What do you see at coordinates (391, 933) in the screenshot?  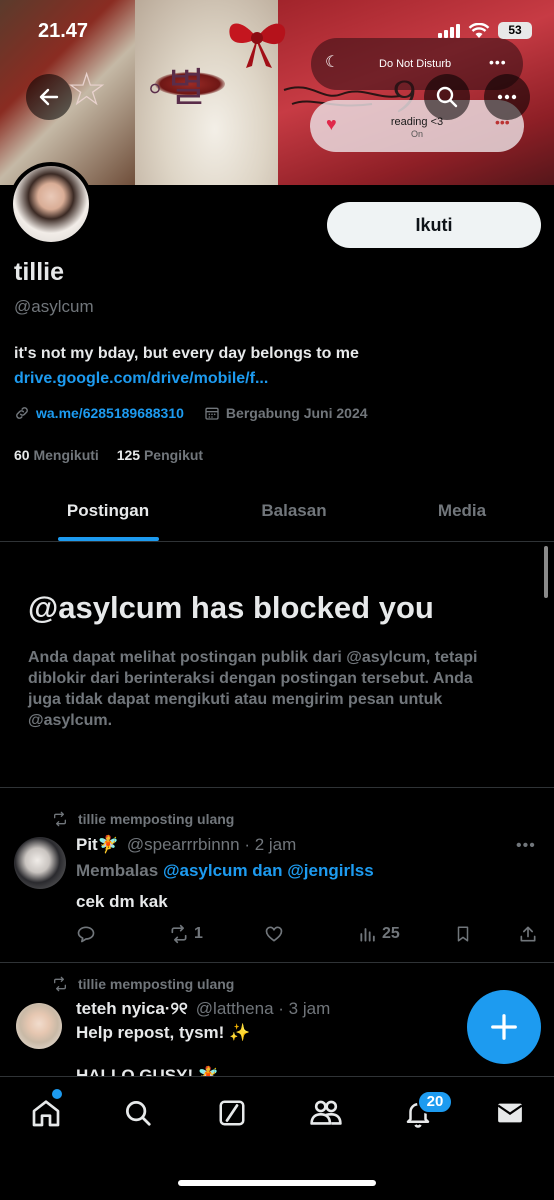 I see `views-count: 25` at bounding box center [391, 933].